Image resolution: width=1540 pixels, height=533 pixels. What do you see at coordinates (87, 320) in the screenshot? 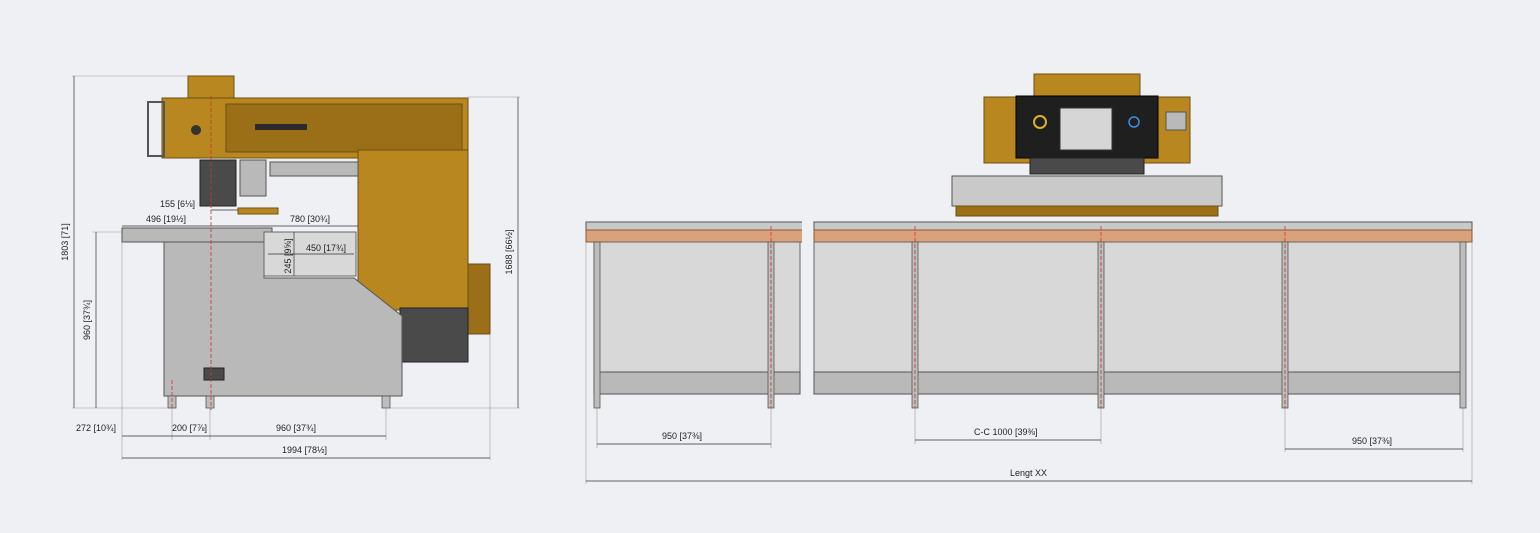
I see `dim-table-height: 960 [37¾]` at bounding box center [87, 320].